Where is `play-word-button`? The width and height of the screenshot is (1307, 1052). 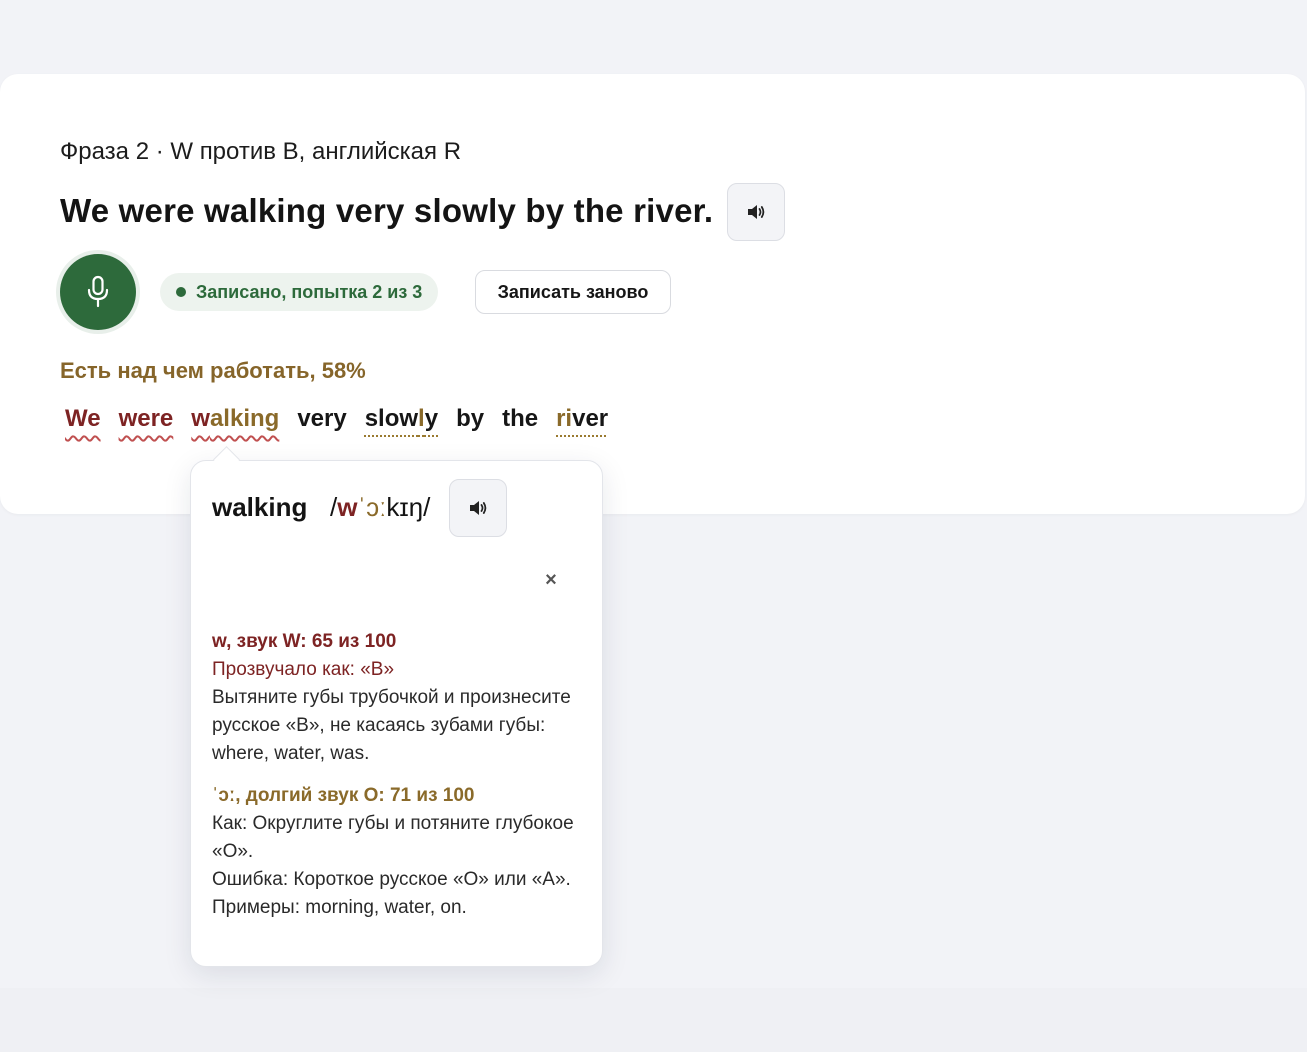
play-word-button is located at coordinates (478, 508).